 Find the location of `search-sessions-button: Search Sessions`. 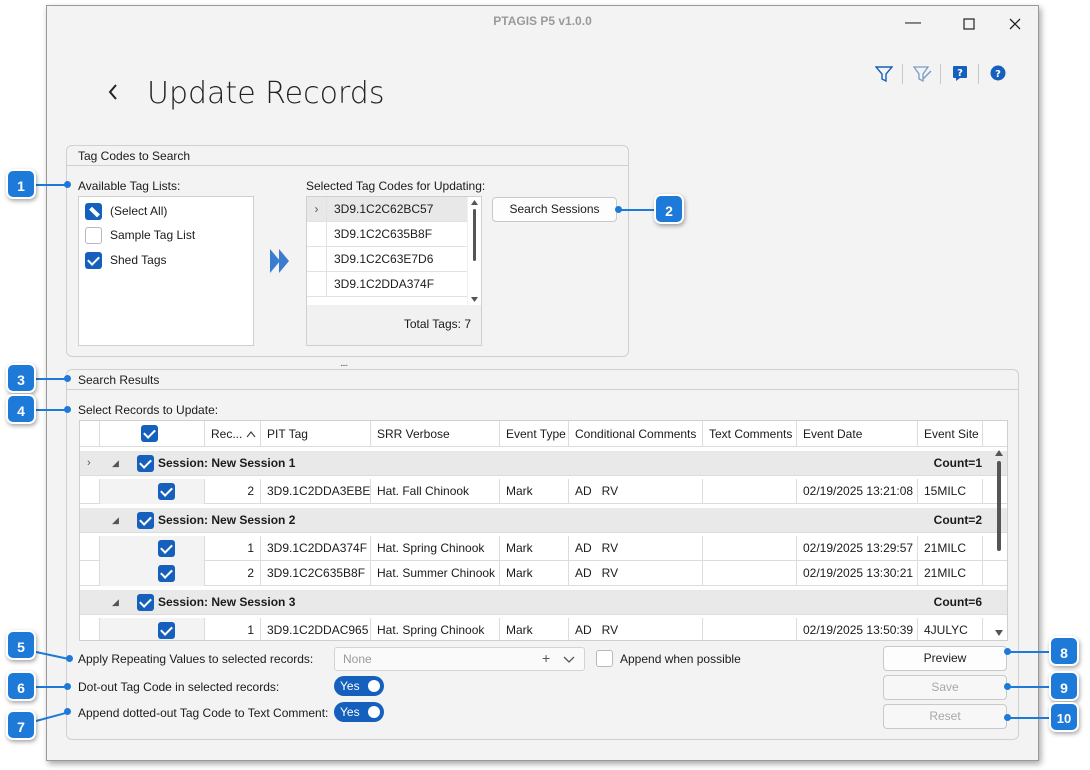

search-sessions-button: Search Sessions is located at coordinates (554, 209).